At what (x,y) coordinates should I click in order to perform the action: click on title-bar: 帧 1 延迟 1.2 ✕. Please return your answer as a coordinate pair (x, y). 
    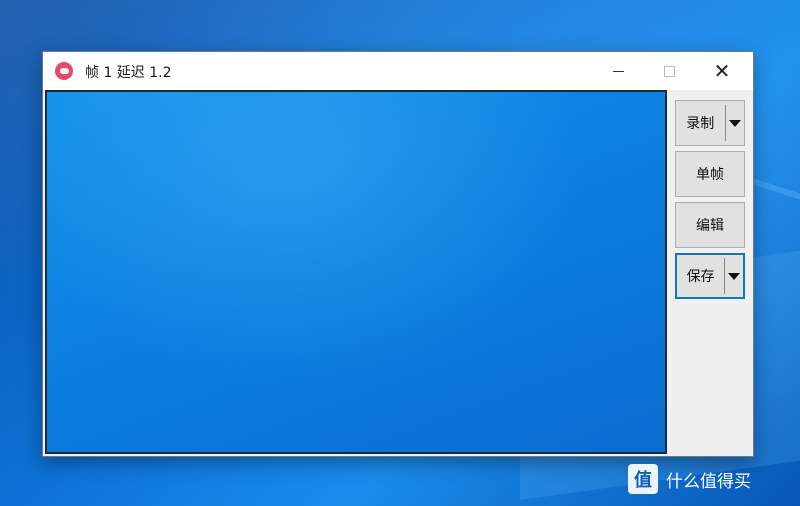
    Looking at the image, I should click on (398, 71).